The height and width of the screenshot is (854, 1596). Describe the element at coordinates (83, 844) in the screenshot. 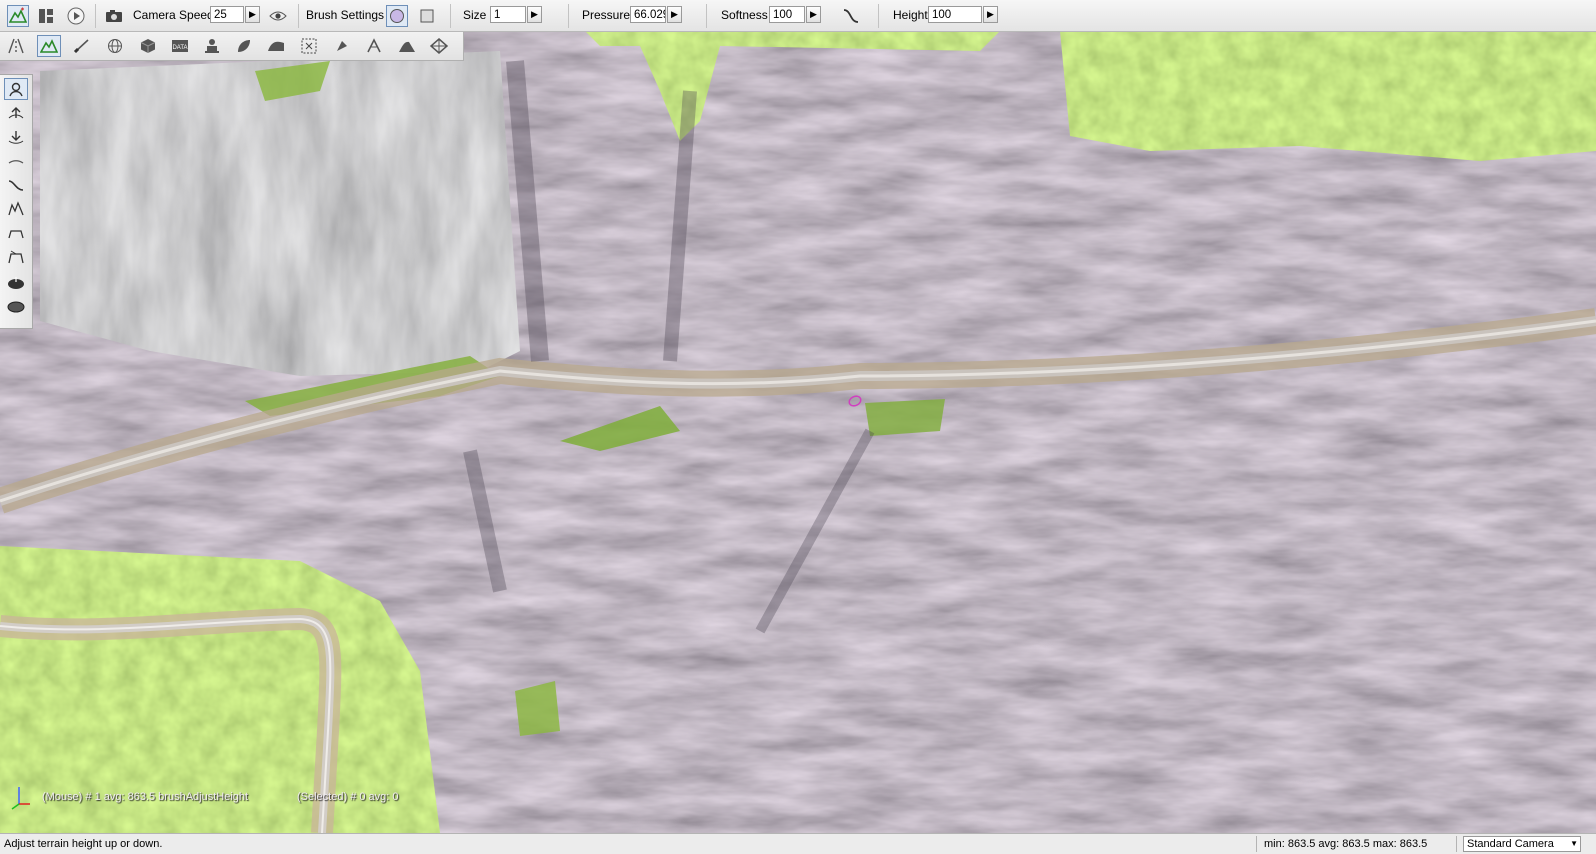

I see `status-message: Adjust terrain height up or down.` at that location.